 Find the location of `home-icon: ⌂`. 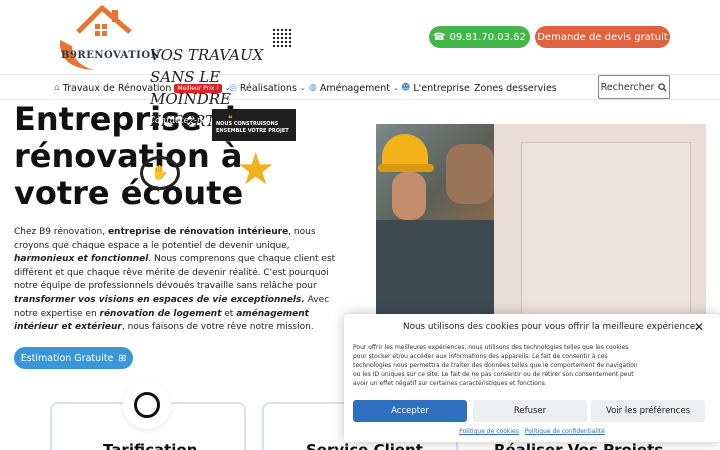

home-icon: ⌂ is located at coordinates (57, 88).